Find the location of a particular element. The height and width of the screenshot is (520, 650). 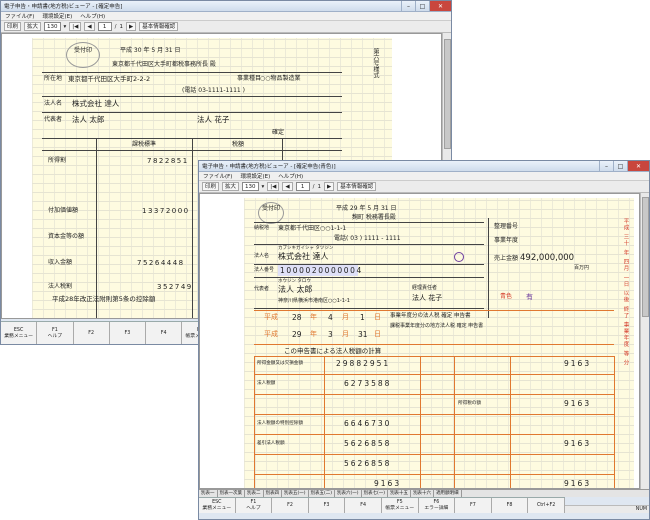

front-fkey-f5: F5 帳票メニュー is located at coordinates (400, 505).